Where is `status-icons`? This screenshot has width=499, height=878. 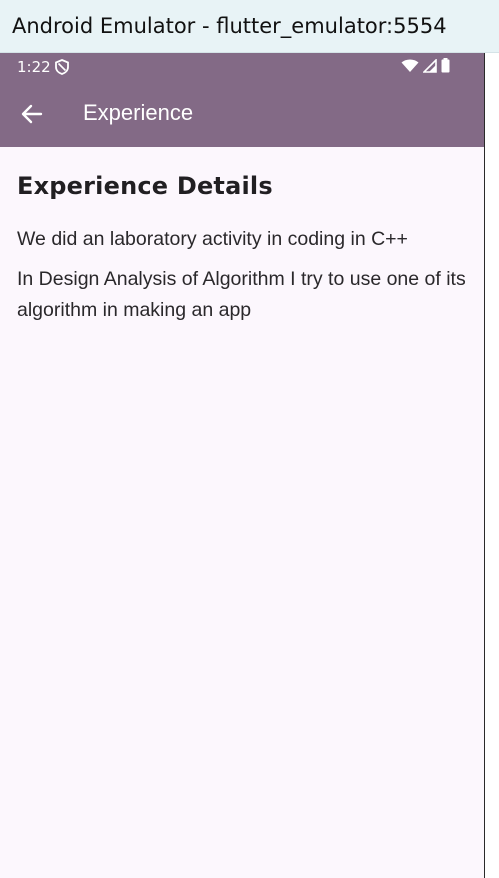 status-icons is located at coordinates (425, 65).